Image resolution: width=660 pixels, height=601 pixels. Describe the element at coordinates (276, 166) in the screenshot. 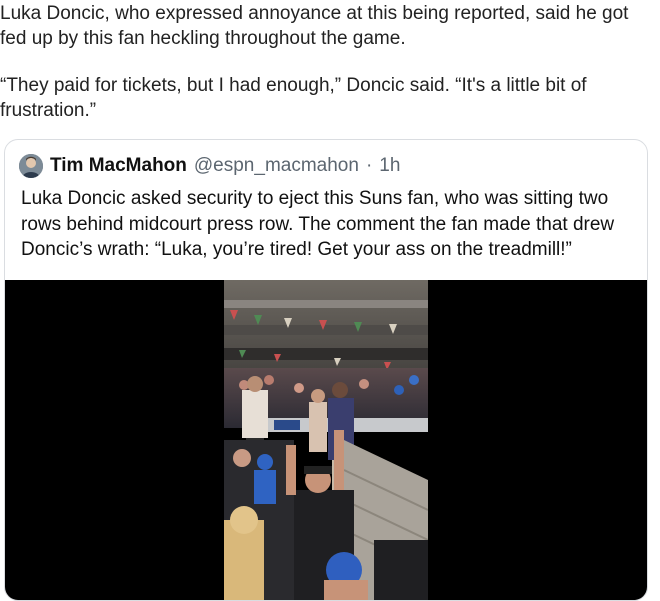

I see `author-handle: @espn_macmahon` at that location.